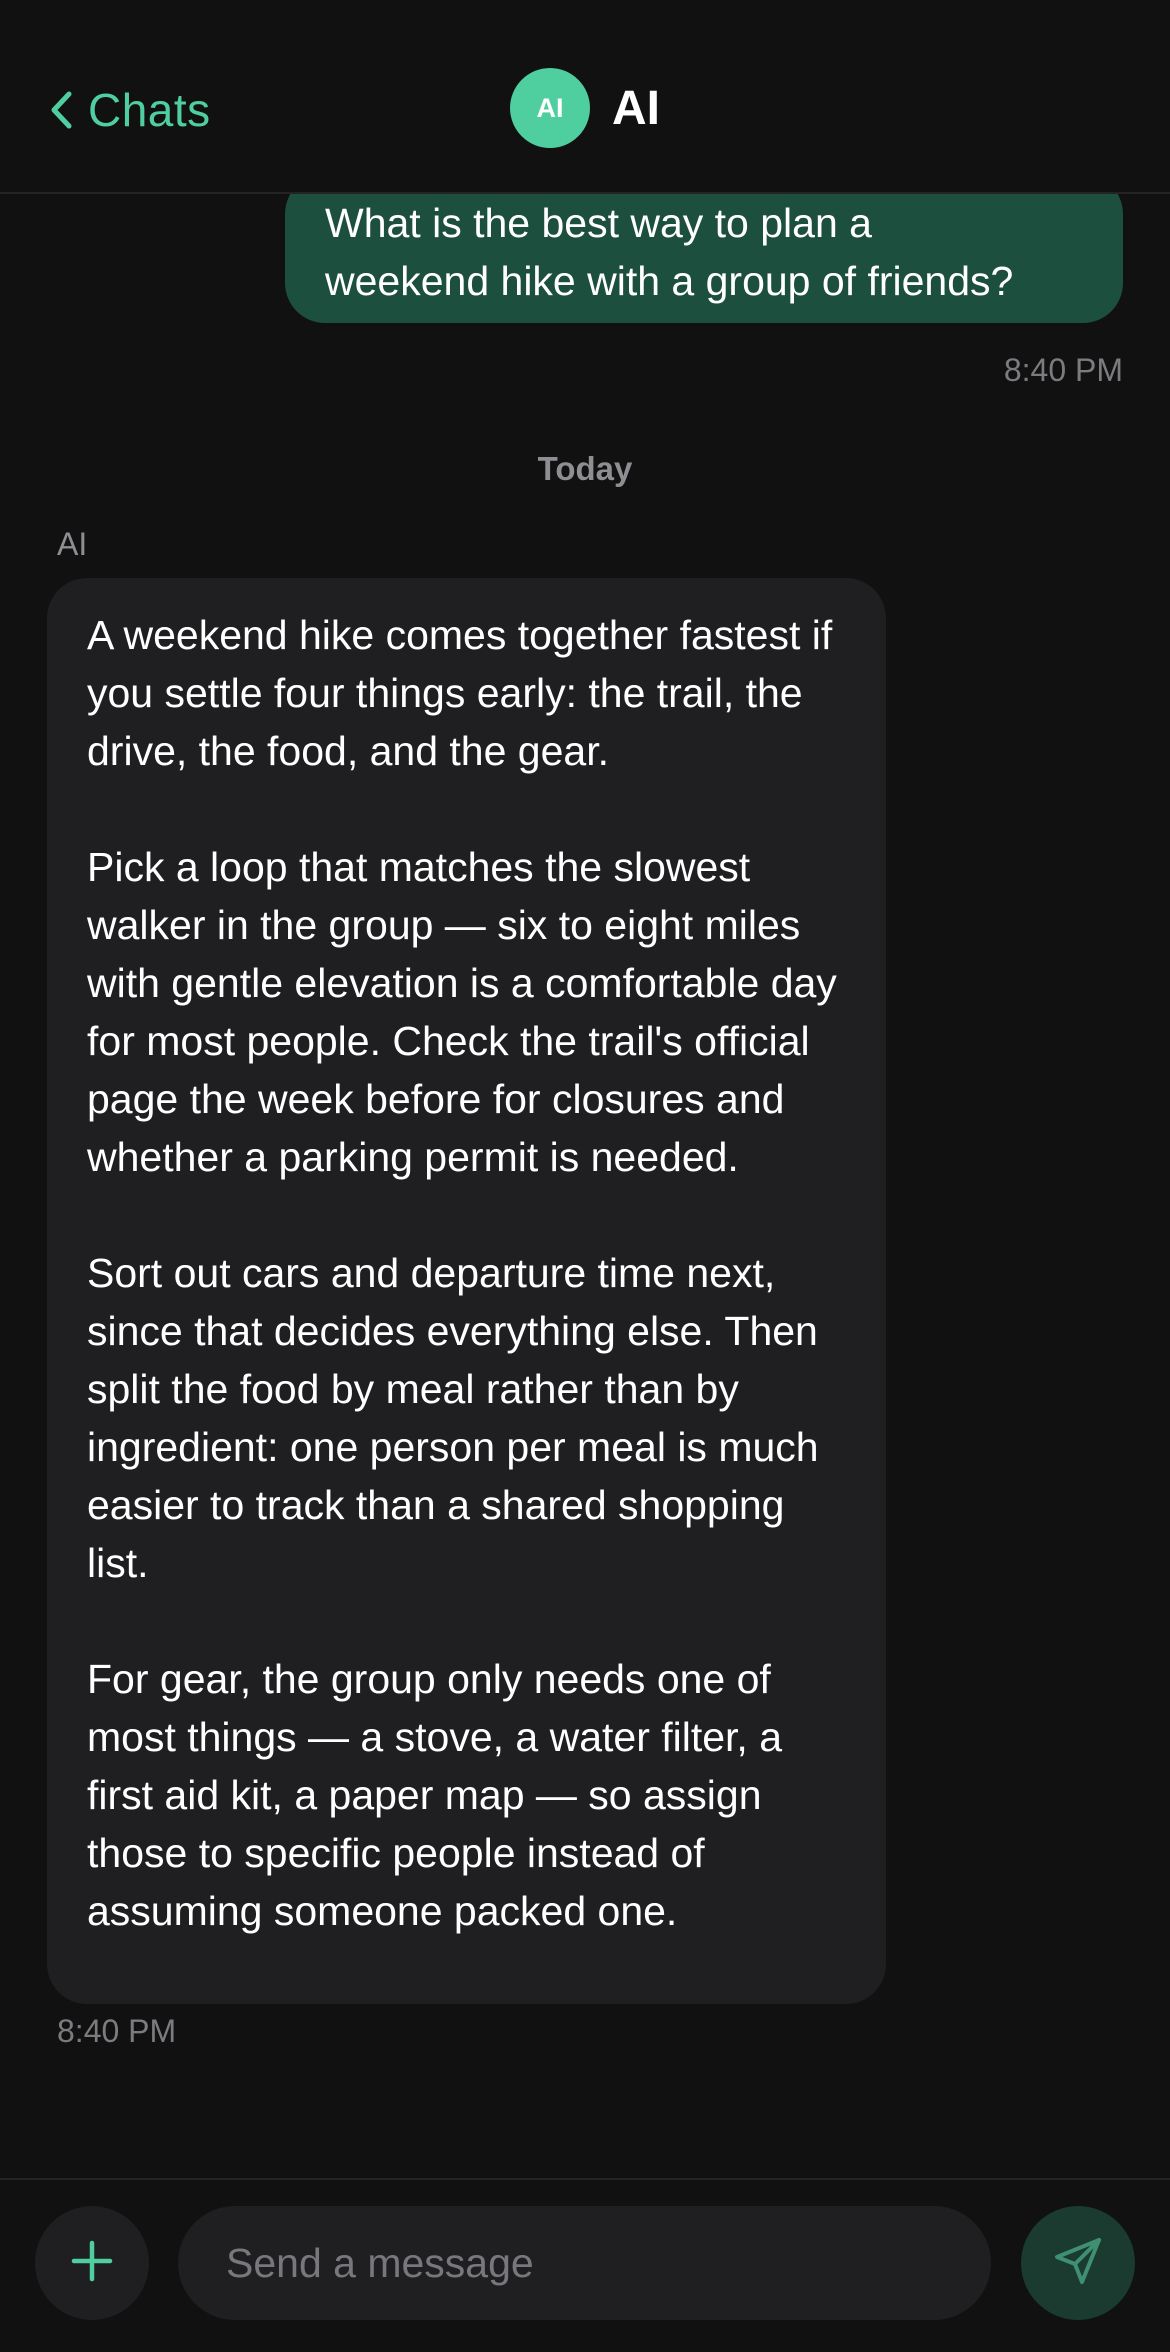 This screenshot has height=2352, width=1170. I want to click on add-attachment-button, so click(92, 2263).